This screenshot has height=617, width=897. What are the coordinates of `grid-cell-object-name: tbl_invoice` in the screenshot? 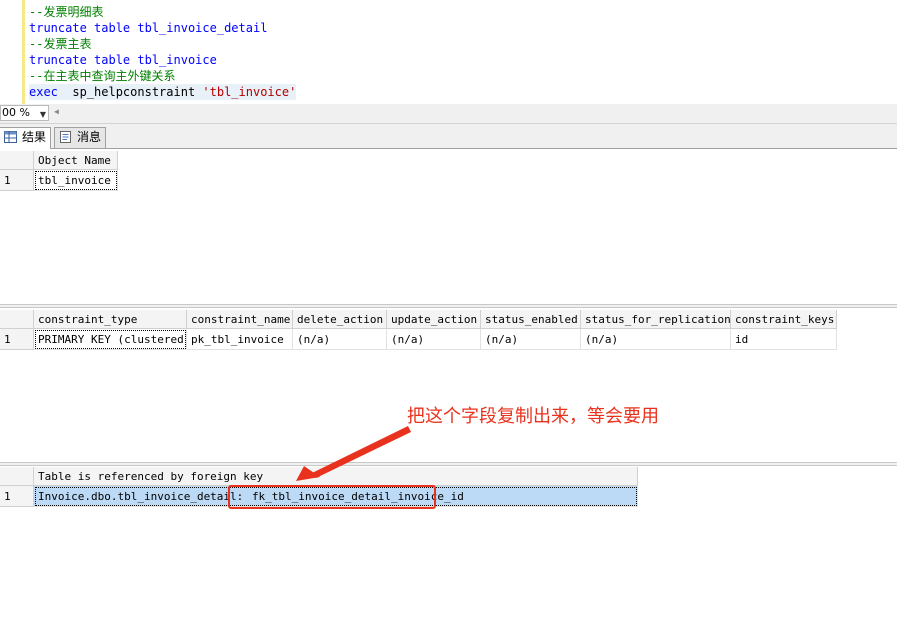 It's located at (76, 180).